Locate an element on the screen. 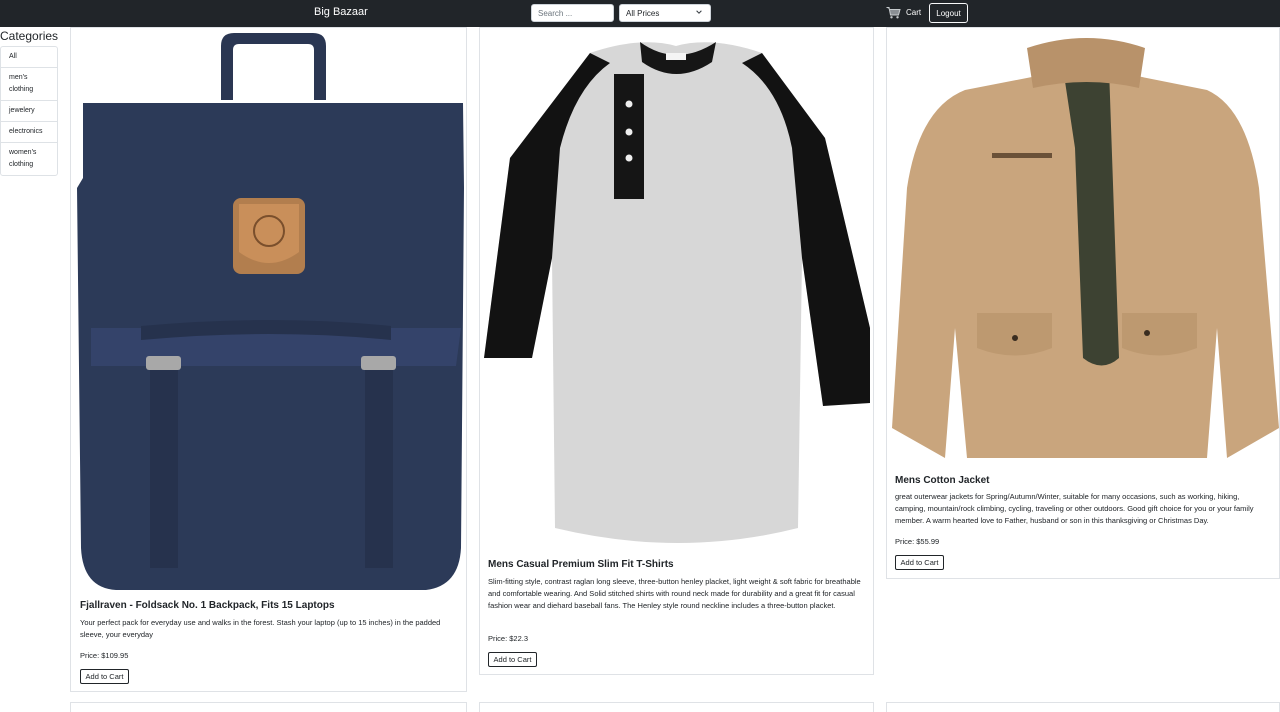 Image resolution: width=1280 pixels, height=712 pixels. product-title: Mens Cotton Jacket is located at coordinates (942, 480).